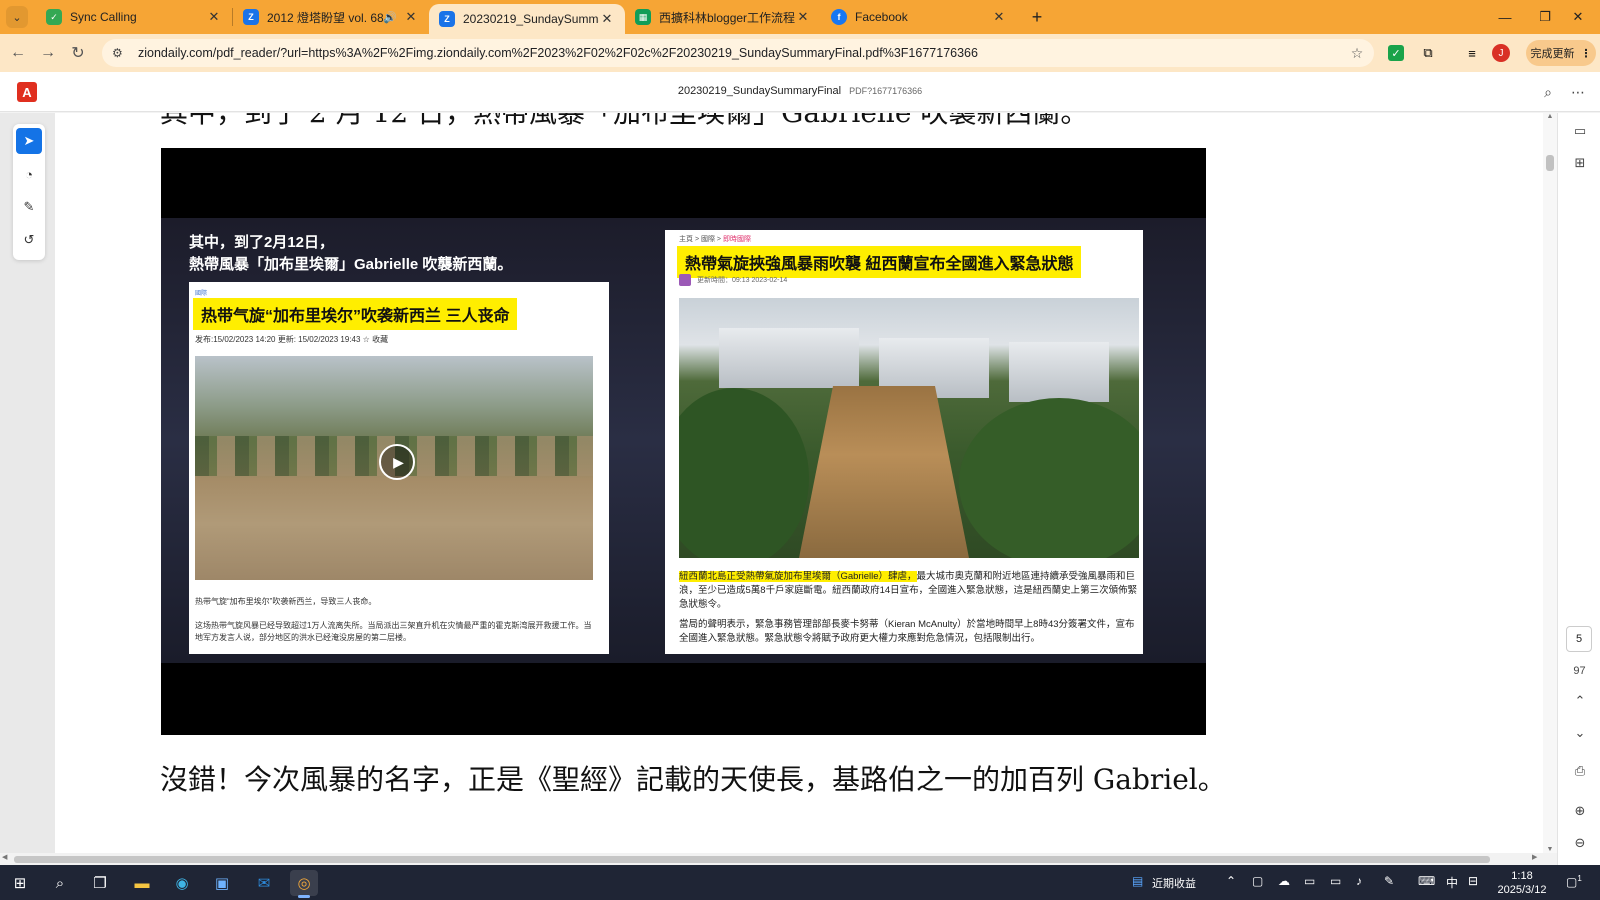  I want to click on close-window-button: ✕, so click(1578, 17).